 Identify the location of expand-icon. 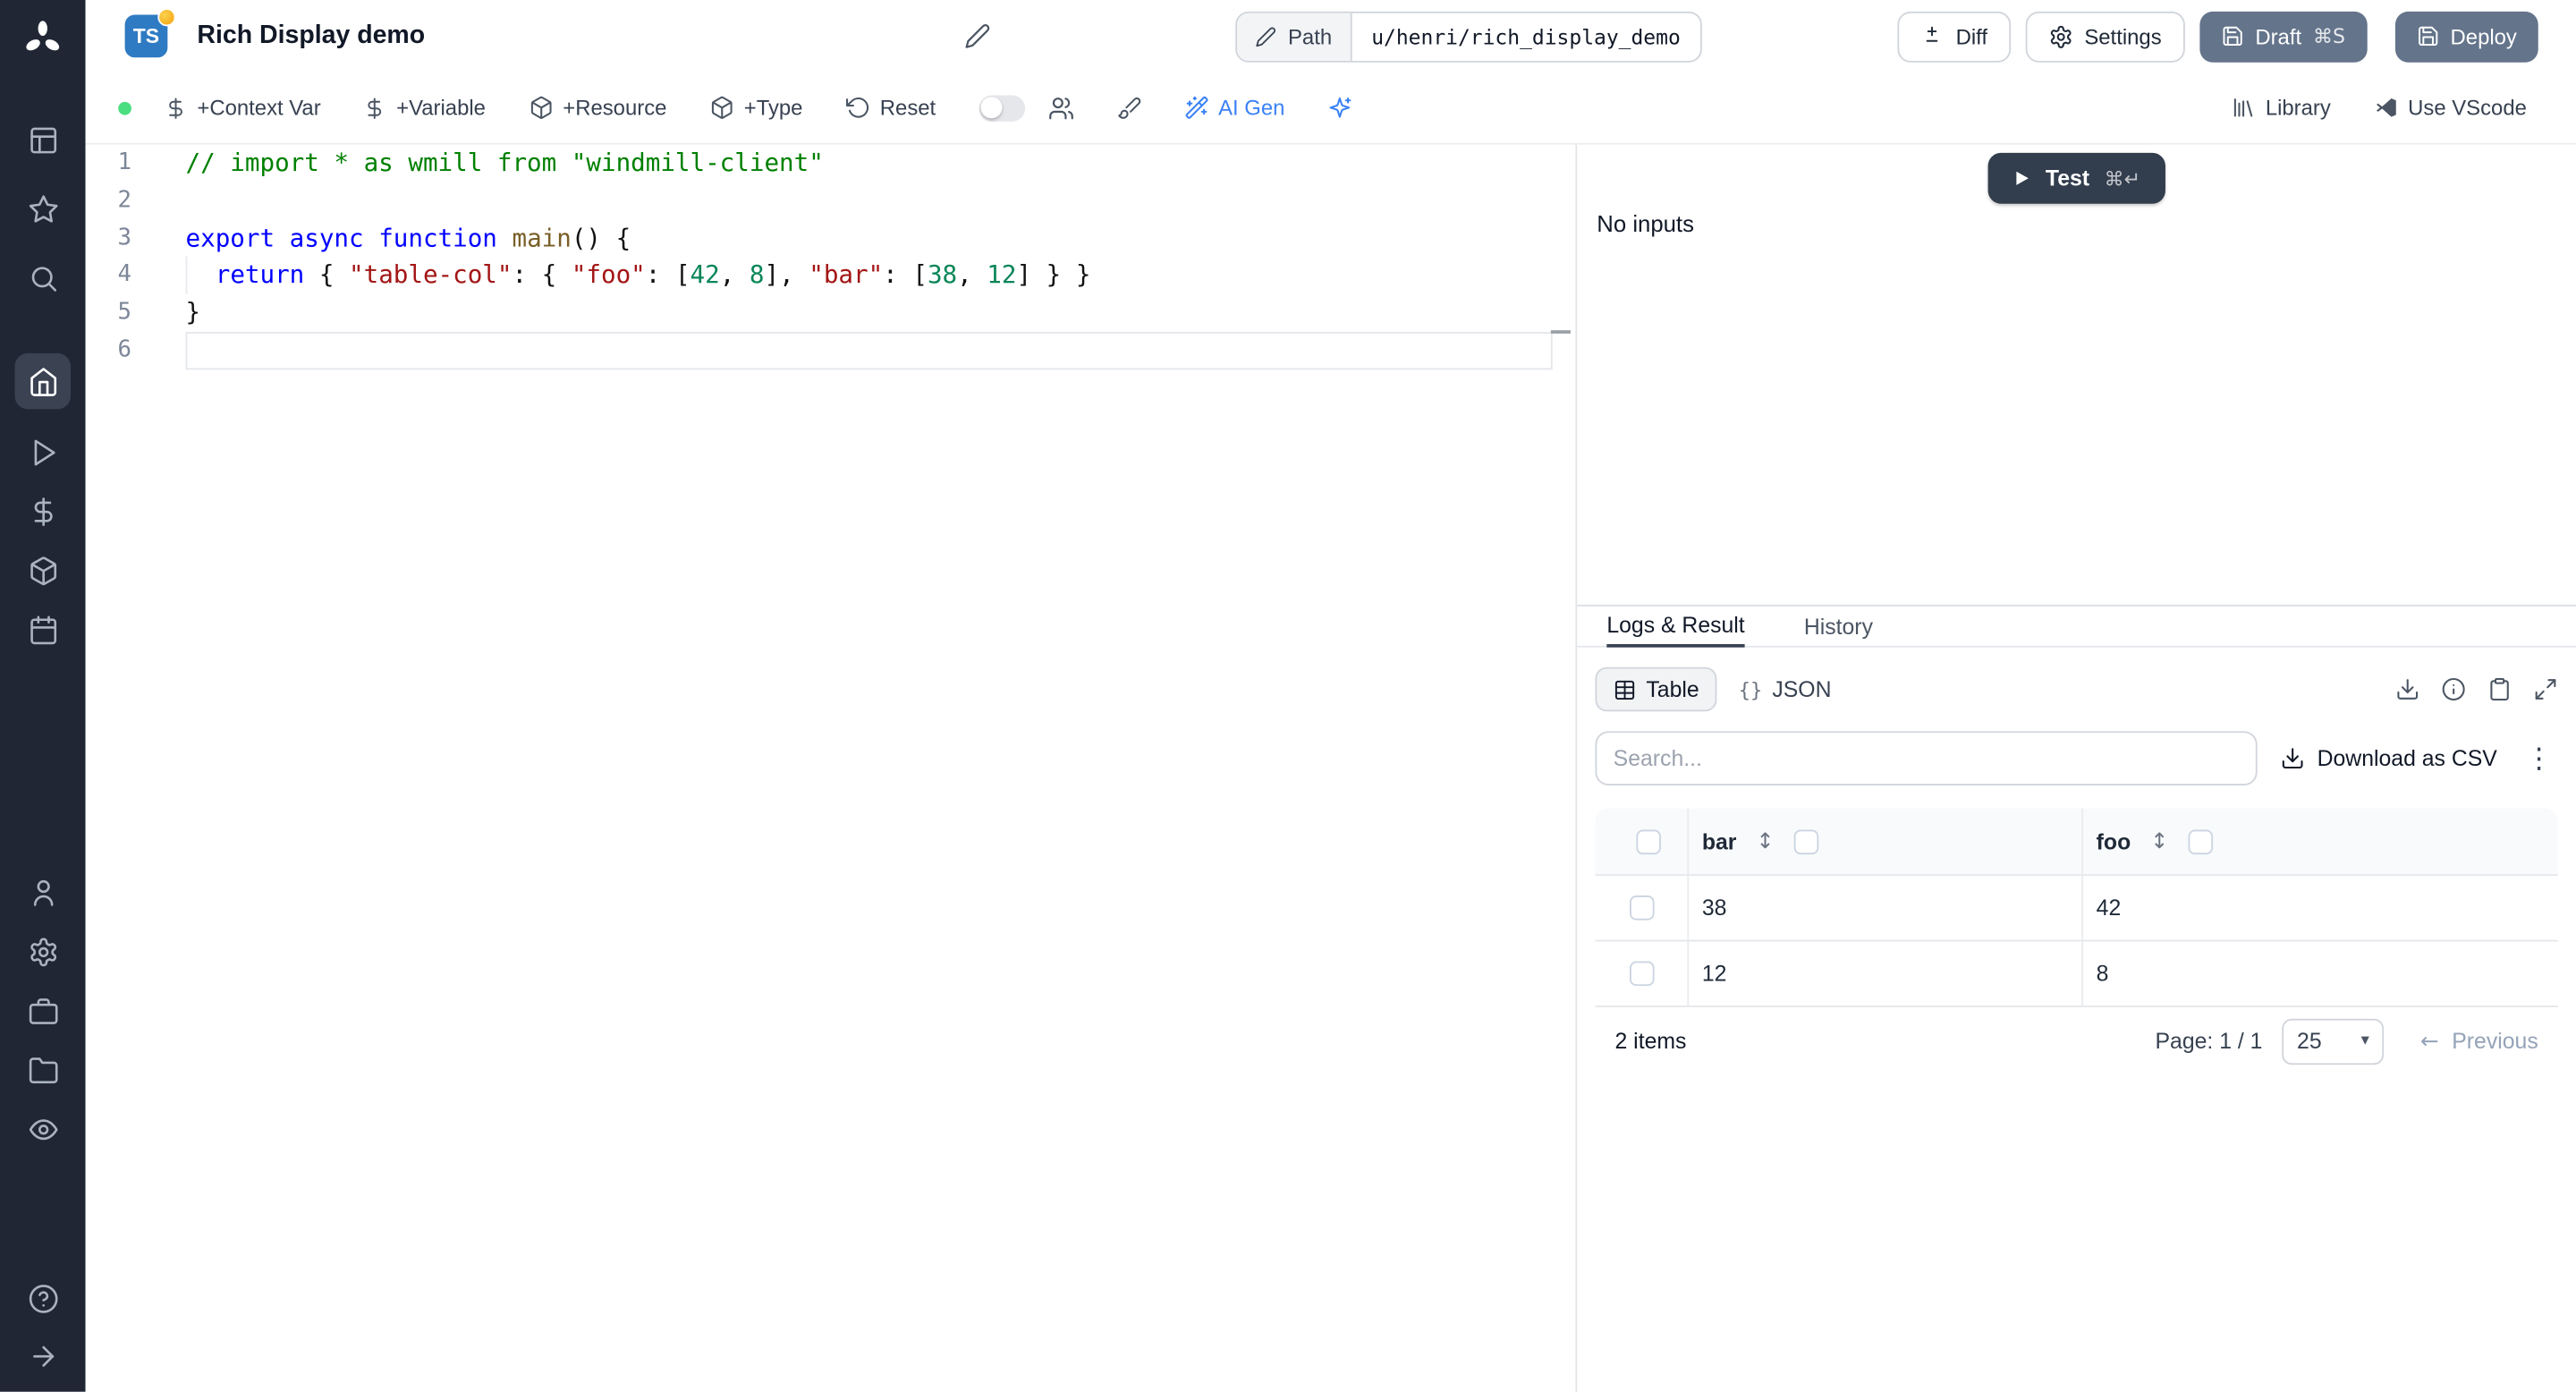
(2545, 689).